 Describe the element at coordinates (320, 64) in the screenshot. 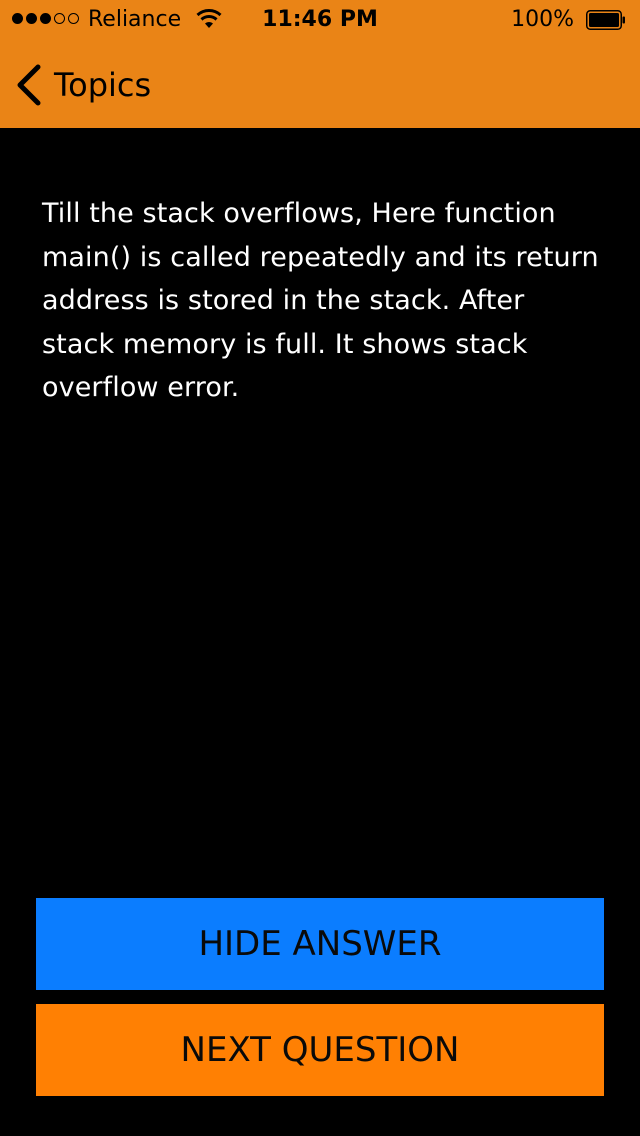

I see `navigation-header: Reliance 11:46 PM 100% Topics` at that location.